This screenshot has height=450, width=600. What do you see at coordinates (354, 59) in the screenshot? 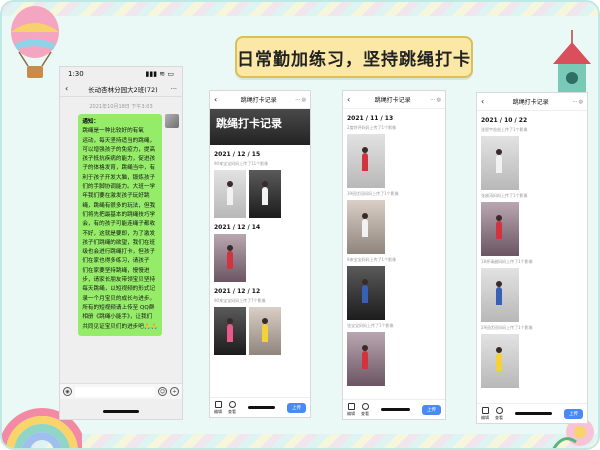
I see `banner-title: 日常勤加练习，坚持跳绳打卡` at bounding box center [354, 59].